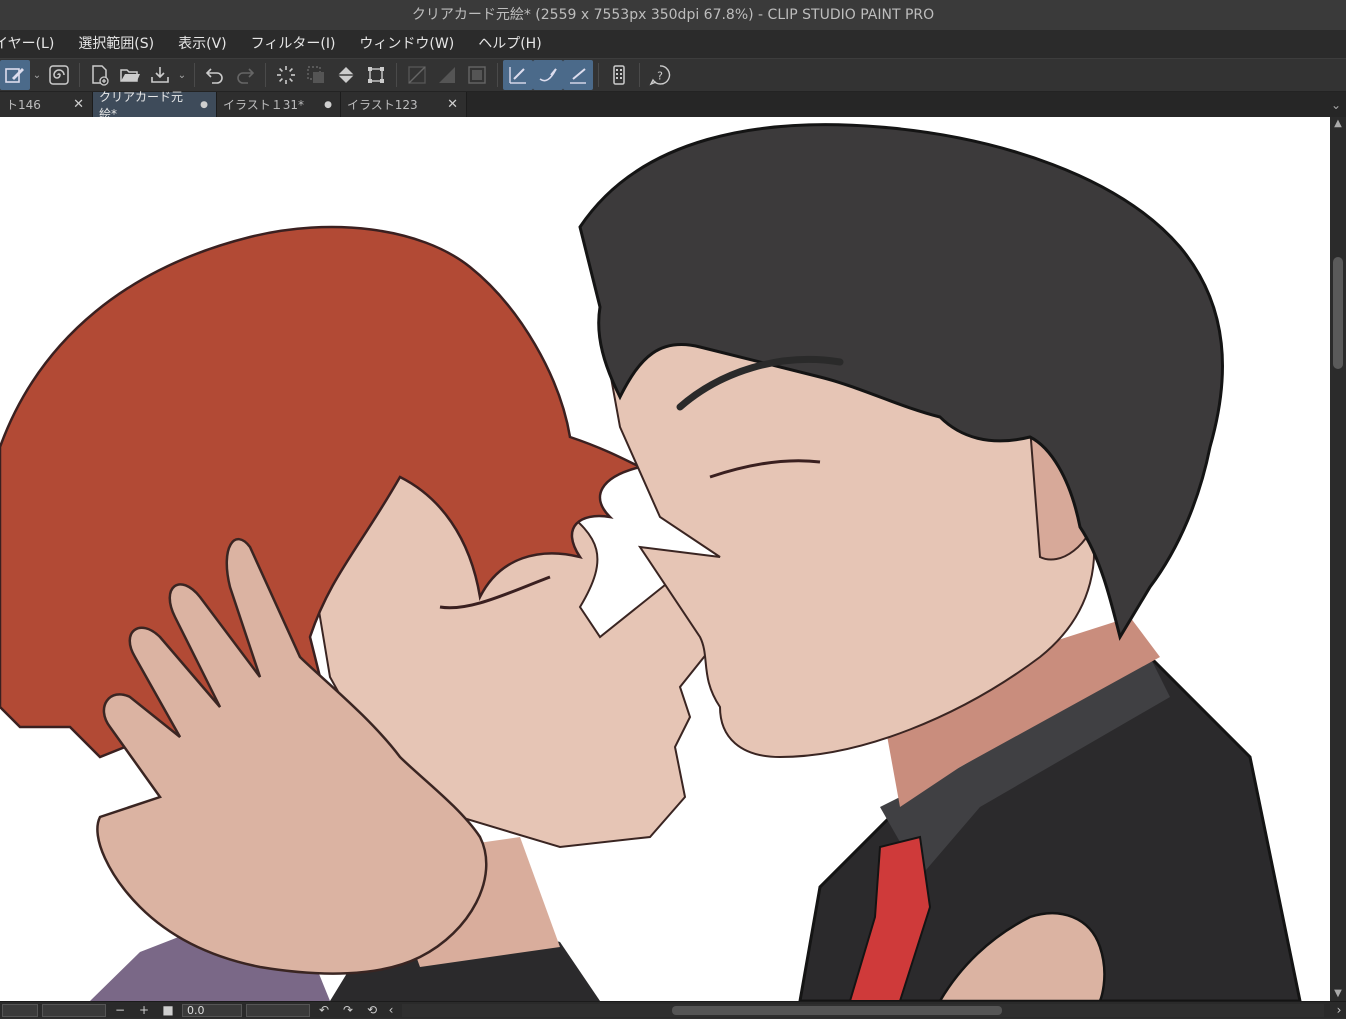 This screenshot has width=1346, height=1019. Describe the element at coordinates (46, 104) in the screenshot. I see `tab-document-146: ト146 ✕` at that location.